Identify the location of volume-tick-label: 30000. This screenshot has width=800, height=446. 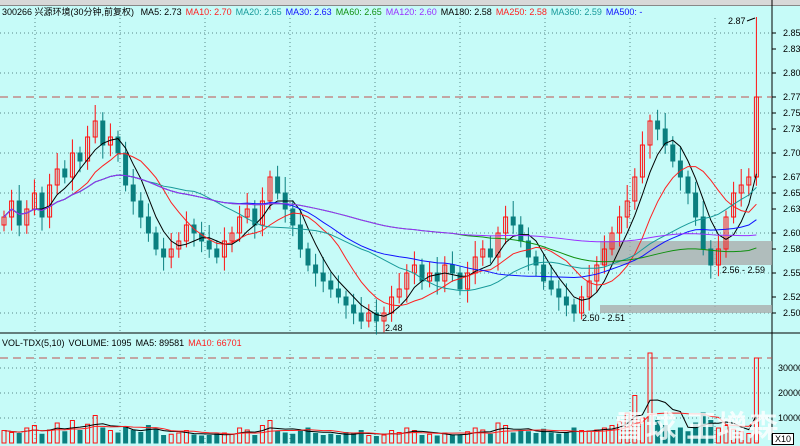
(789, 368).